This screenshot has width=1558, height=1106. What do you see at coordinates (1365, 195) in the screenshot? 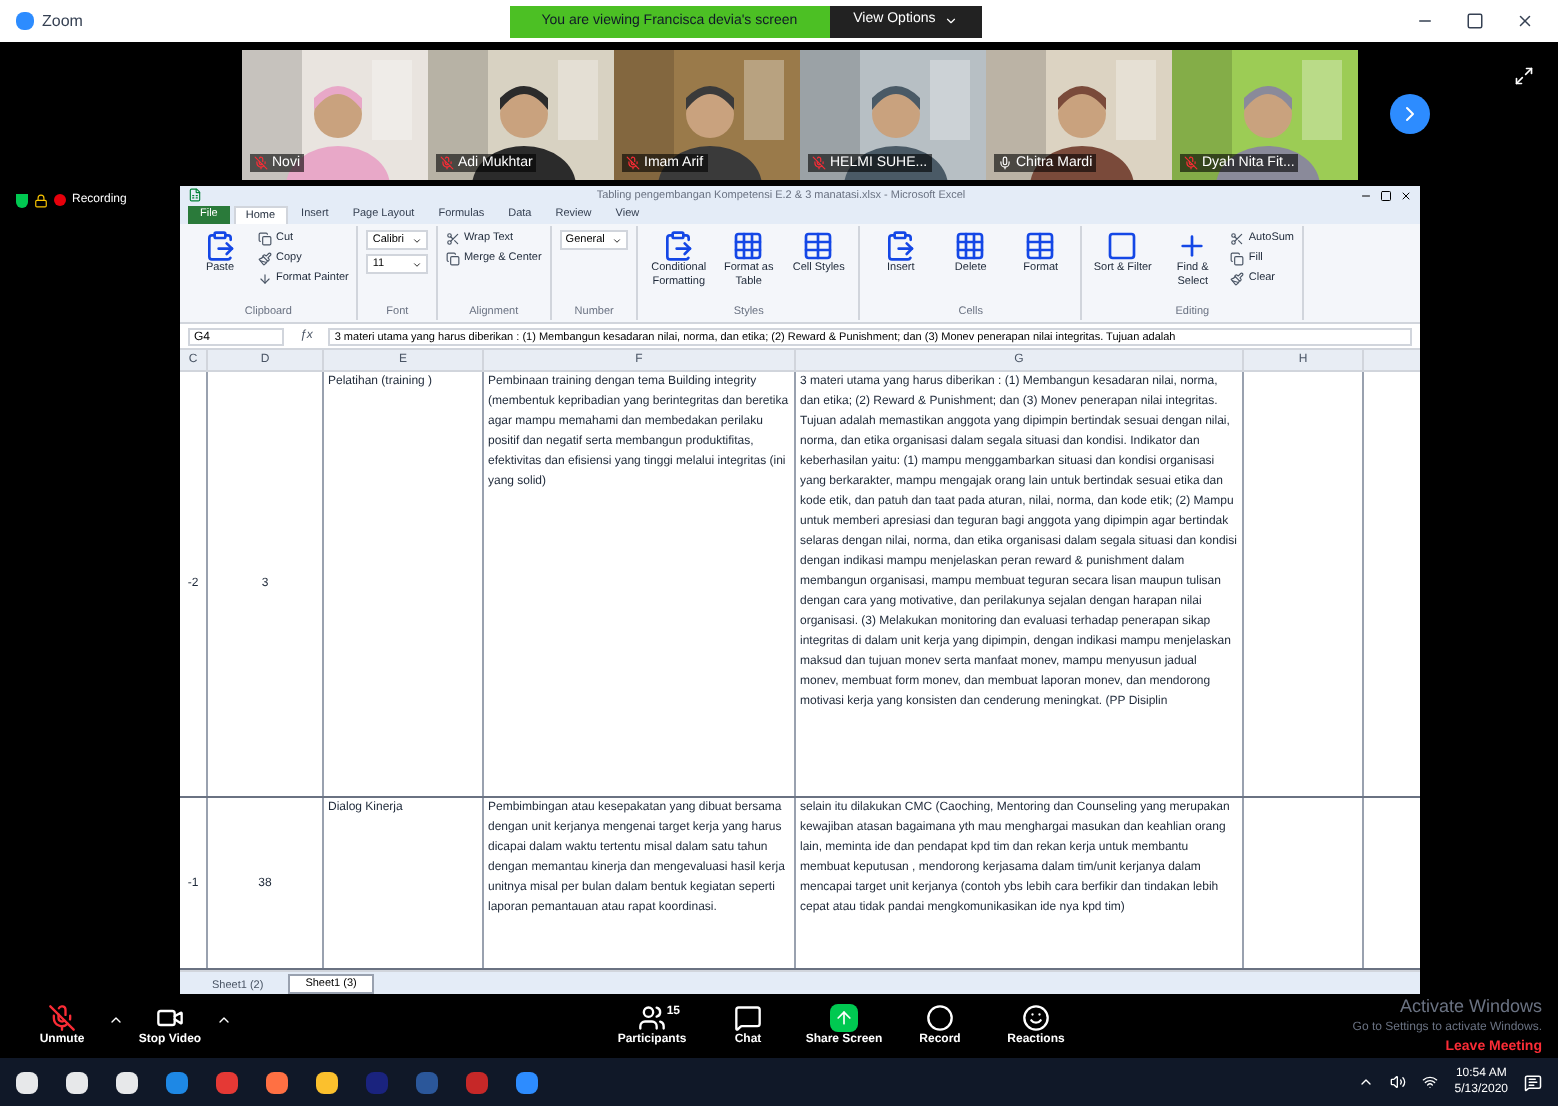
I see `minimize-icon` at bounding box center [1365, 195].